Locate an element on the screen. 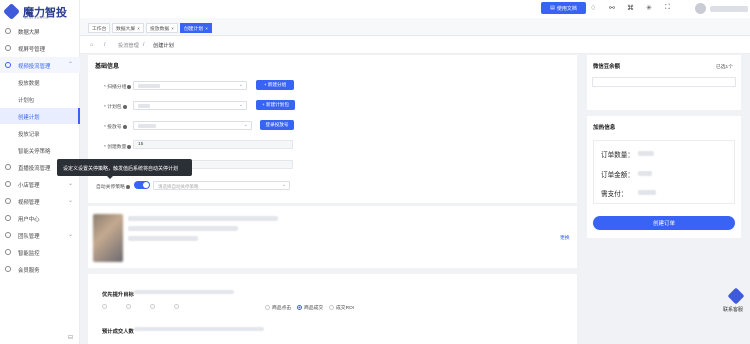 This screenshot has height=344, width=750. home-icon: ⌂ is located at coordinates (91, 45).